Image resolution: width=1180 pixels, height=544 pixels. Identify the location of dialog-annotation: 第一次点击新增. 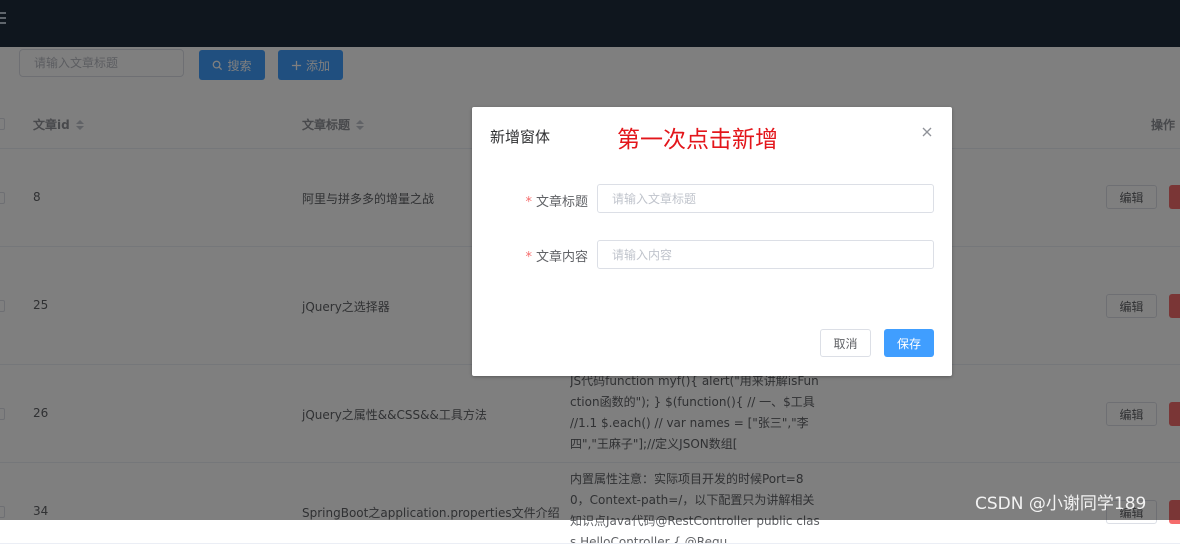
(697, 140).